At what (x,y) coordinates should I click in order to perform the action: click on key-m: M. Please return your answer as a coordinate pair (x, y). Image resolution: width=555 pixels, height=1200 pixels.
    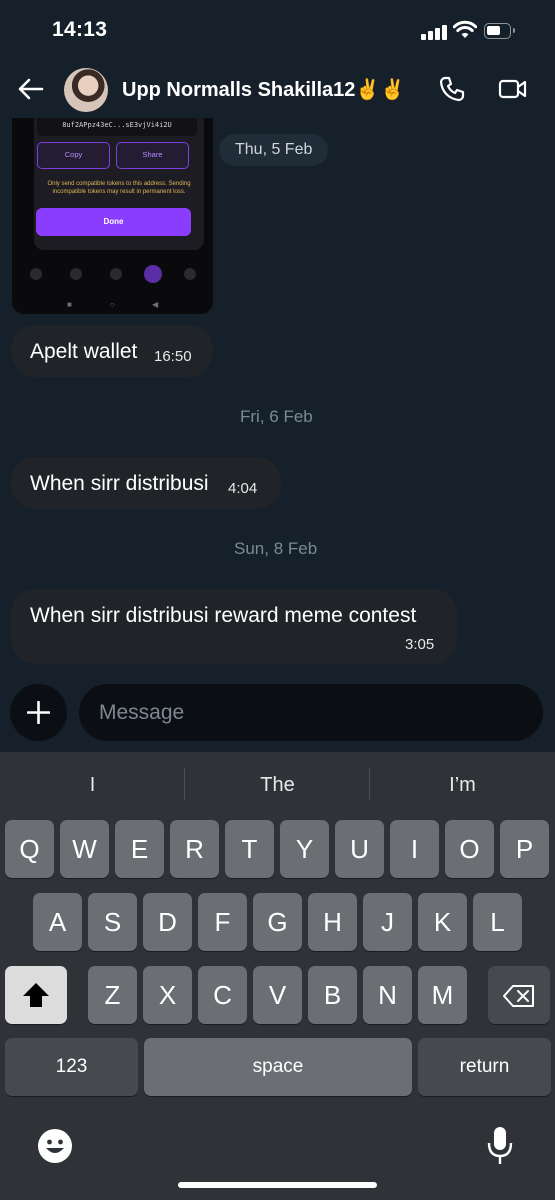
    Looking at the image, I should click on (442, 995).